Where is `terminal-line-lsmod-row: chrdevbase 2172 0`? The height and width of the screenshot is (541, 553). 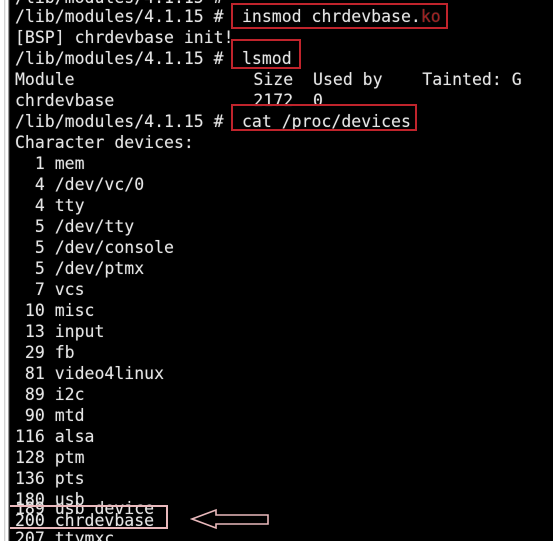 terminal-line-lsmod-row: chrdevbase 2172 0 is located at coordinates (169, 100).